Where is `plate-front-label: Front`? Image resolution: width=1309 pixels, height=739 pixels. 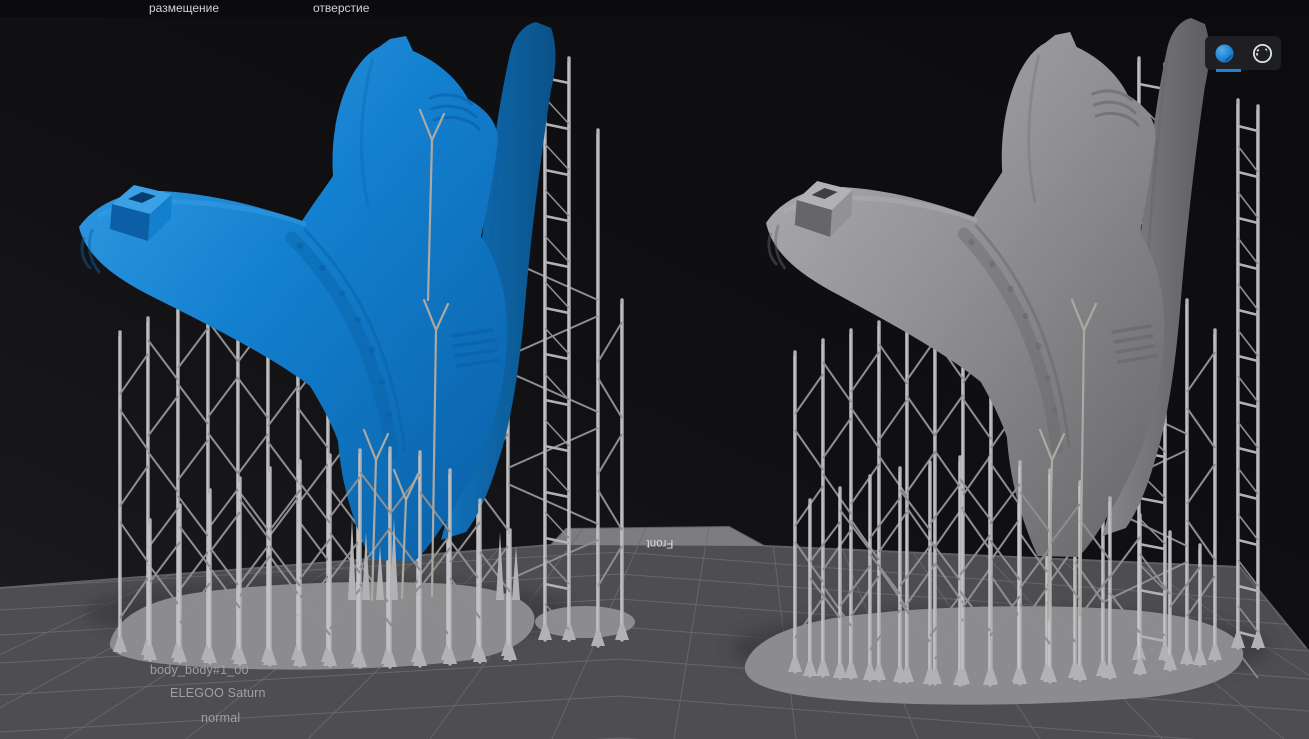
plate-front-label: Front is located at coordinates (660, 543).